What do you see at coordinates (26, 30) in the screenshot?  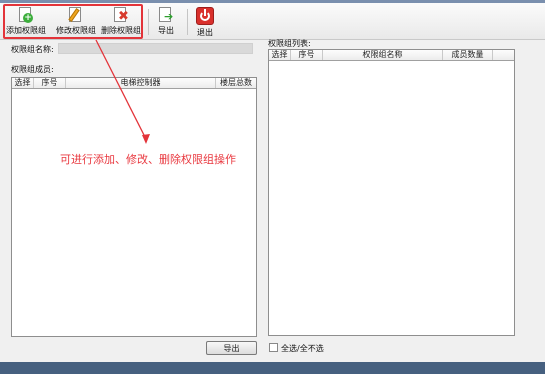 I see `add-group-label: 添加权限组` at bounding box center [26, 30].